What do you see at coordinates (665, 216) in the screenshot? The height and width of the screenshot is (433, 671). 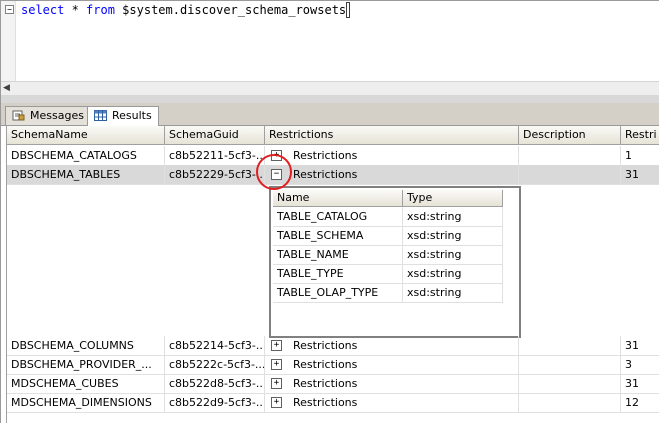 I see `torn-edge-right` at bounding box center [665, 216].